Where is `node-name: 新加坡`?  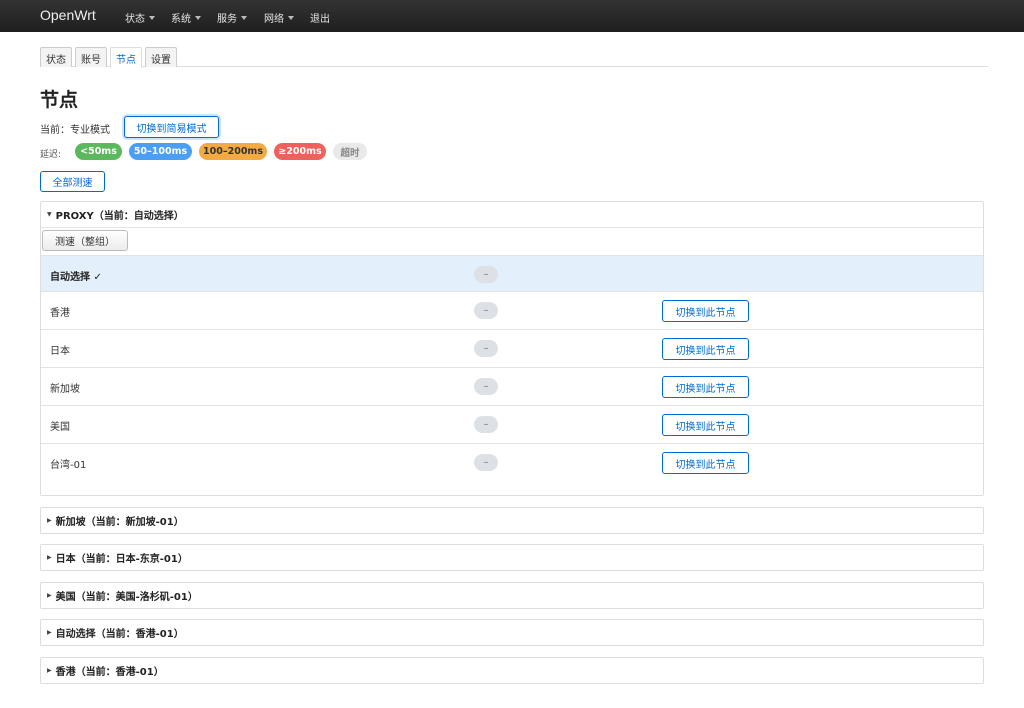 node-name: 新加坡 is located at coordinates (65, 389).